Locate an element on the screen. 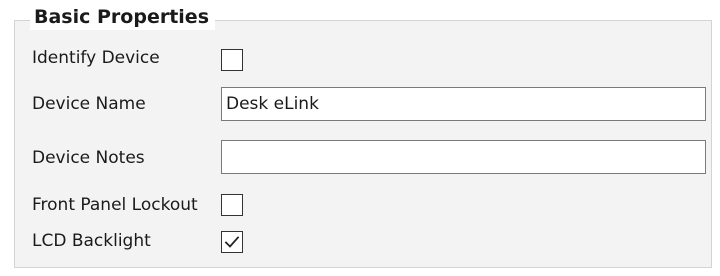 Image resolution: width=720 pixels, height=276 pixels. device-notes-label: Device Notes is located at coordinates (88, 158).